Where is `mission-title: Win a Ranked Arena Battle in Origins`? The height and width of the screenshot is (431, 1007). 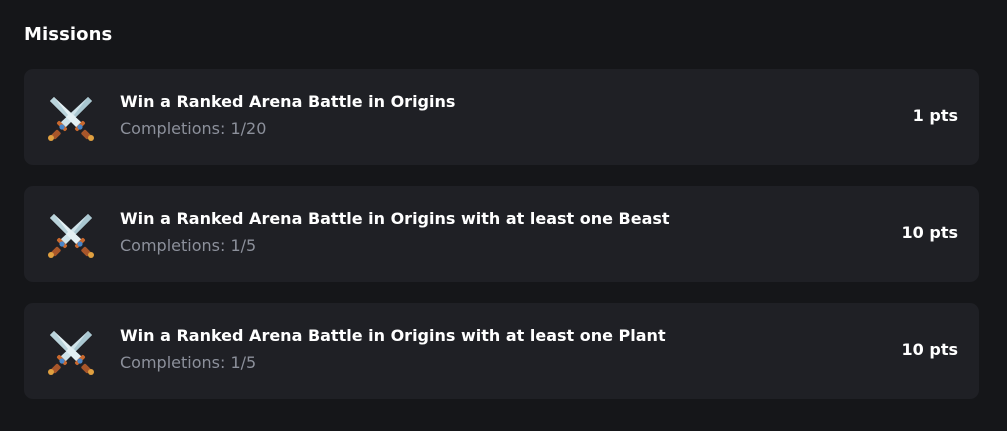 mission-title: Win a Ranked Arena Battle in Origins is located at coordinates (288, 101).